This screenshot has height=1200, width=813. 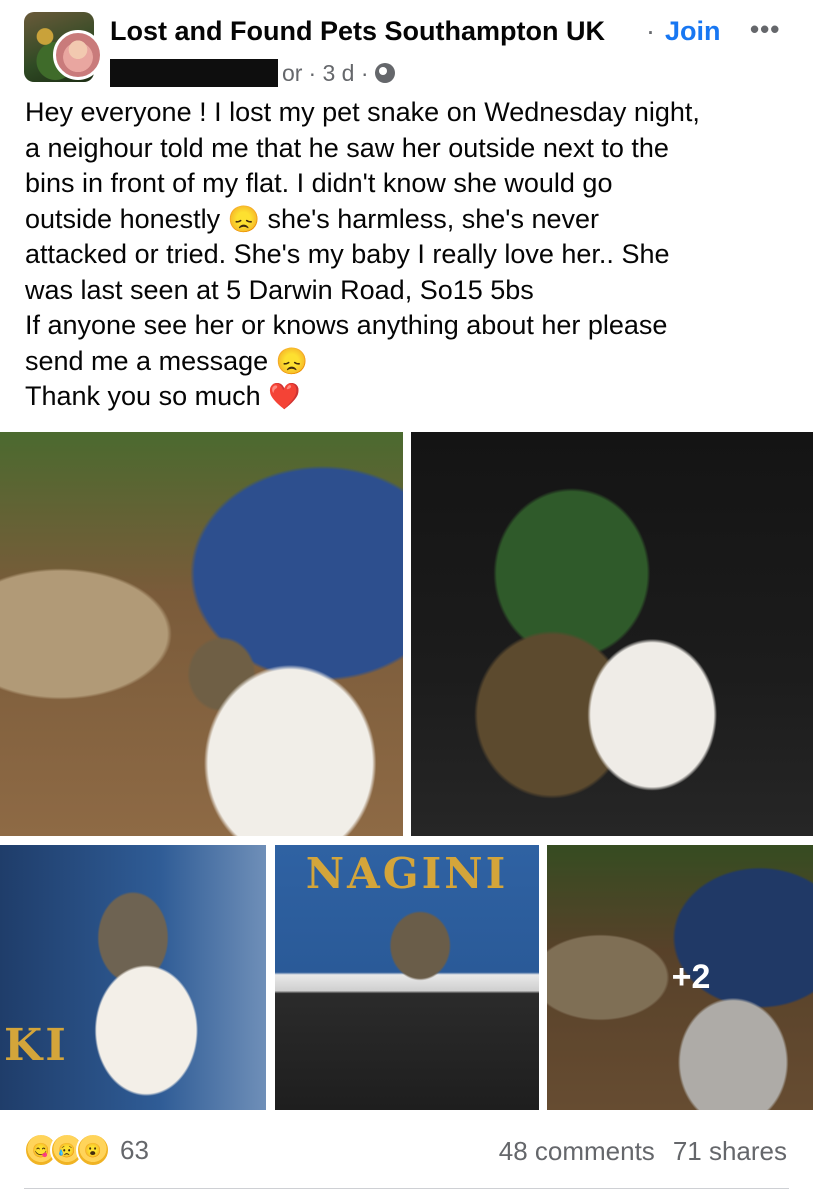 What do you see at coordinates (693, 31) in the screenshot?
I see `join-button: Join` at bounding box center [693, 31].